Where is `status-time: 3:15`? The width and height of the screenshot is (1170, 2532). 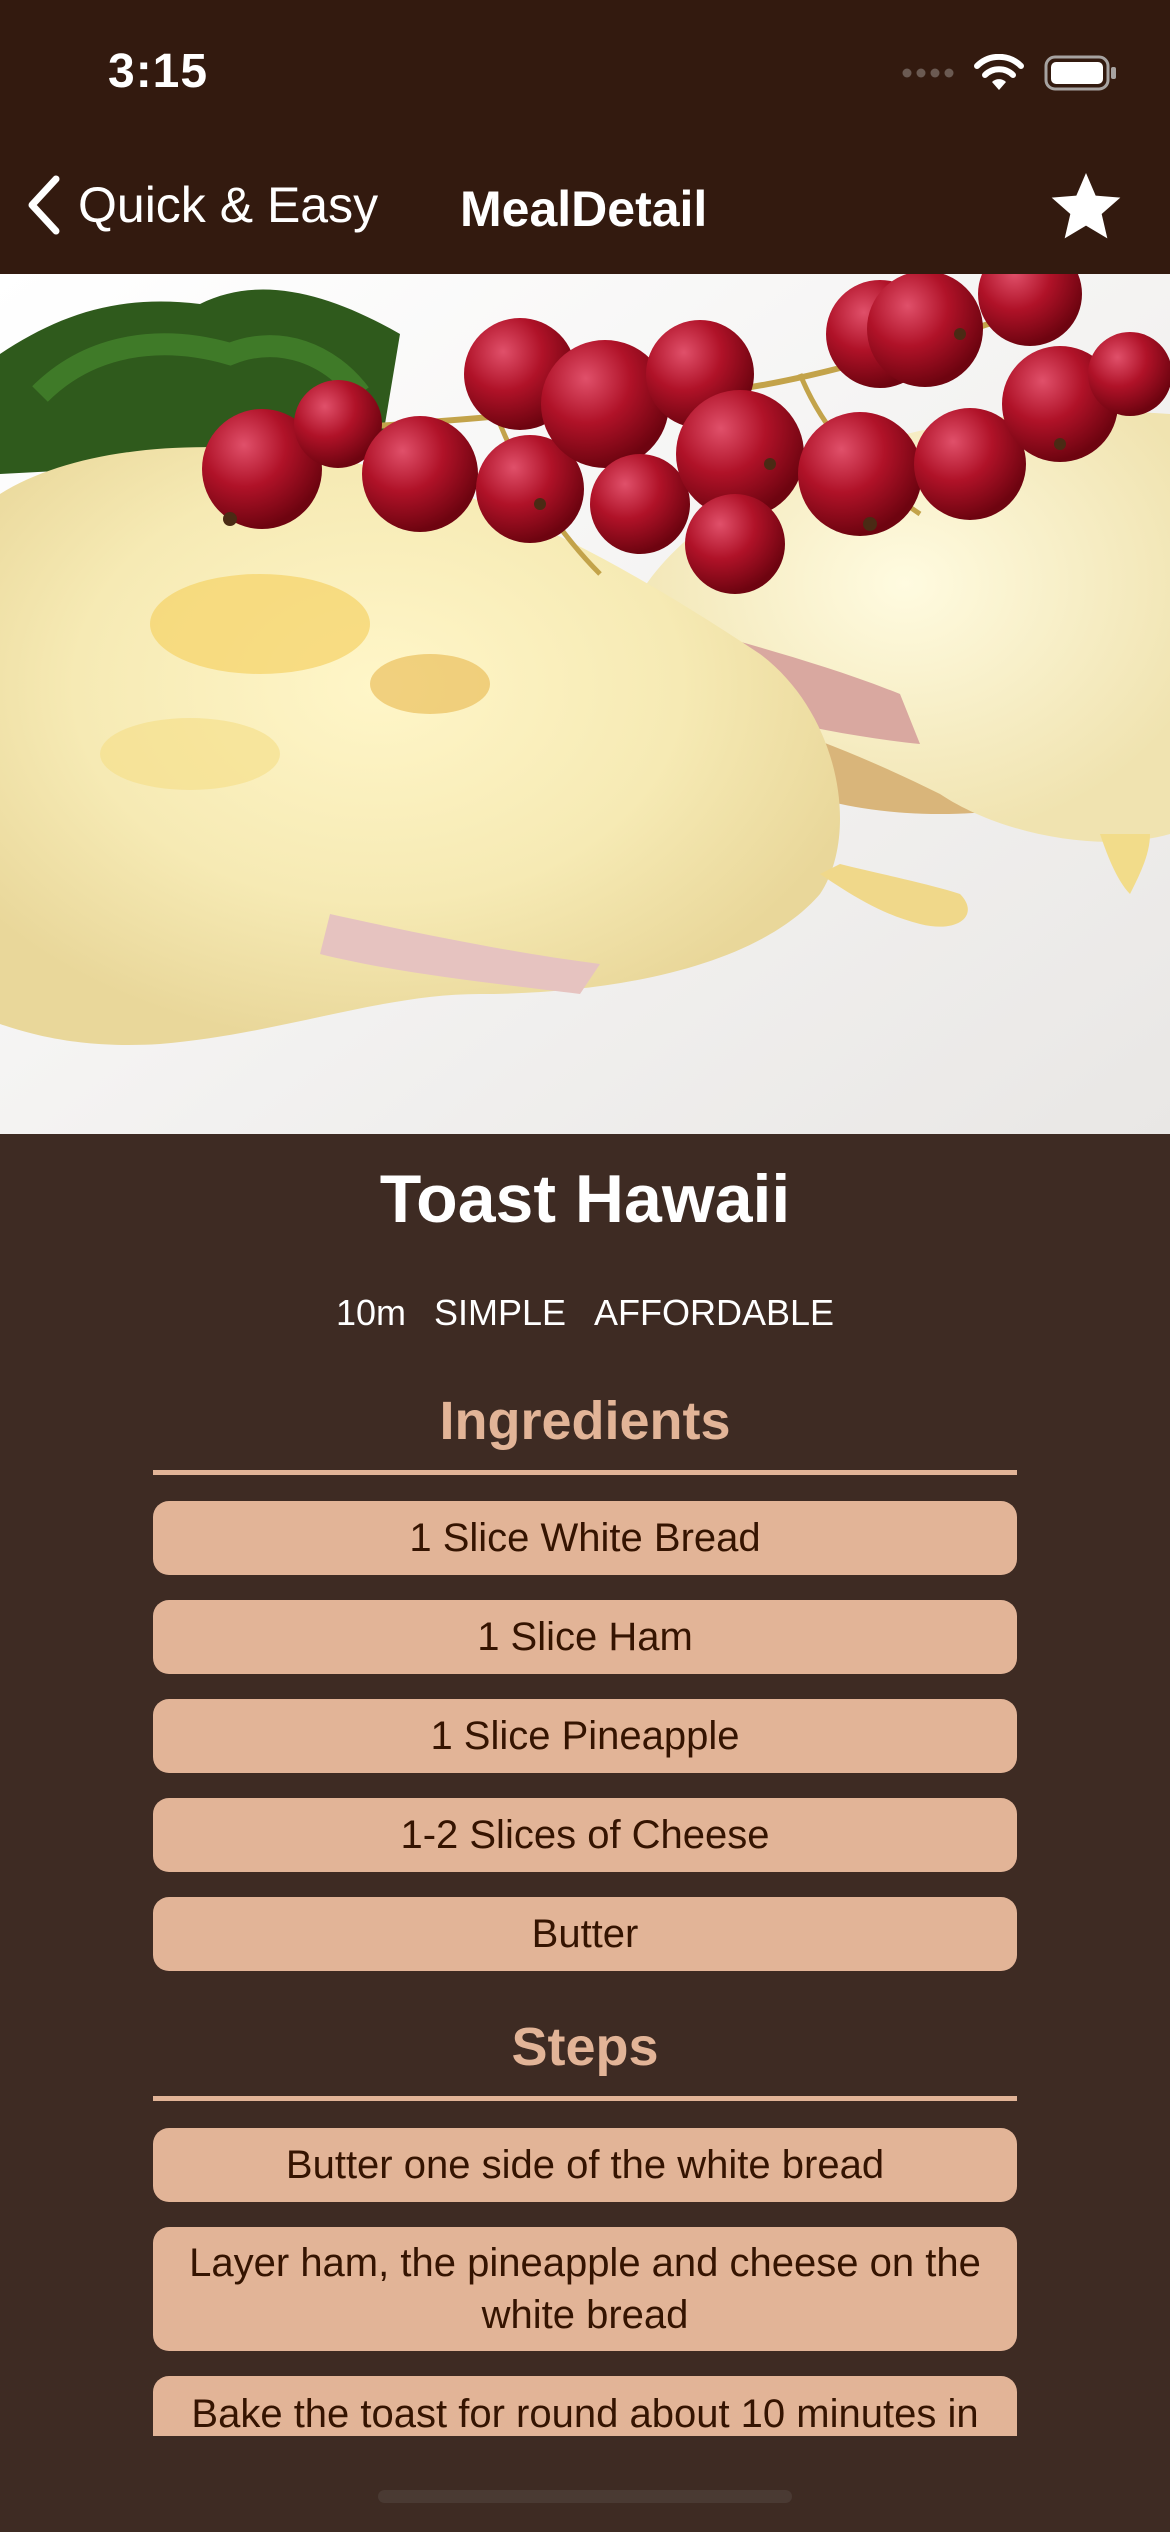
status-time: 3:15 is located at coordinates (158, 71).